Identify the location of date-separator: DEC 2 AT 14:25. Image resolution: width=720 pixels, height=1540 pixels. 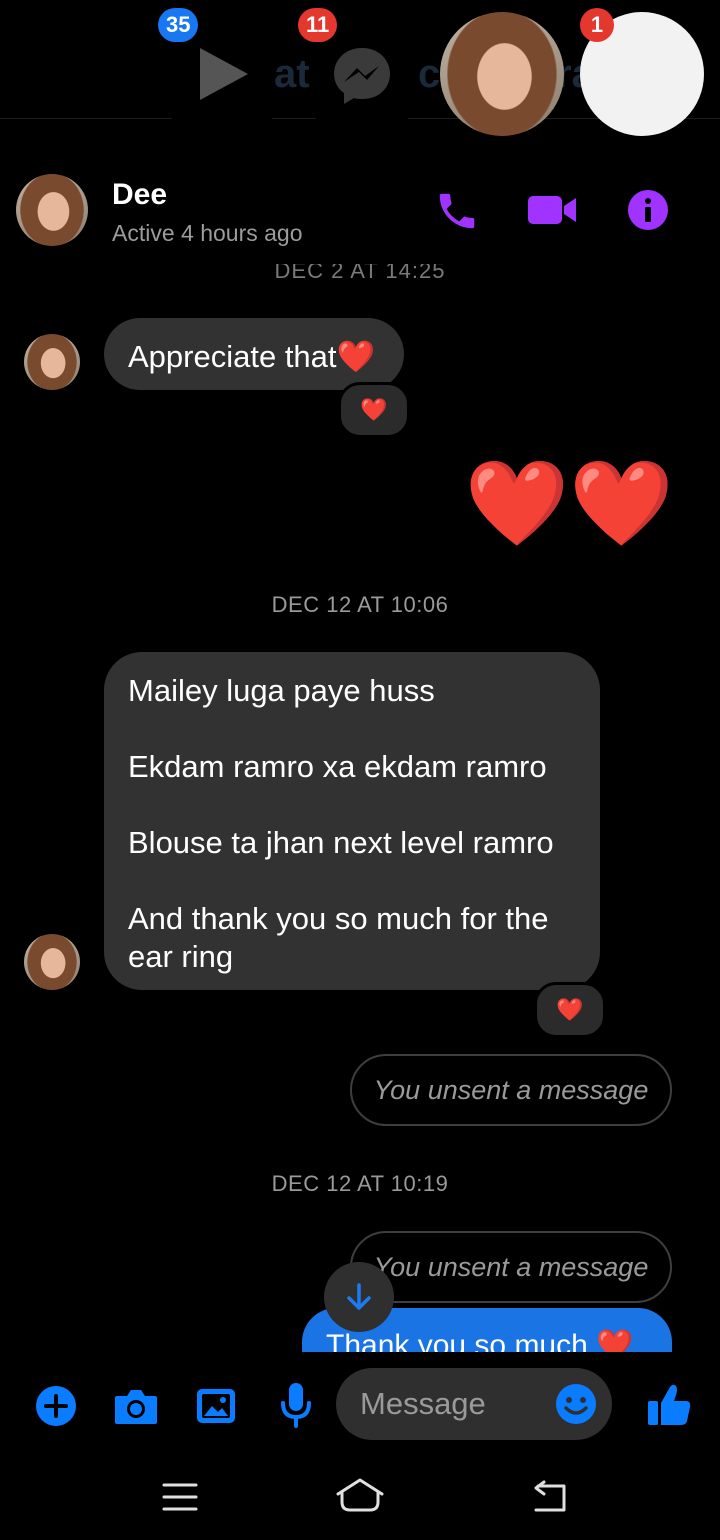
(360, 270).